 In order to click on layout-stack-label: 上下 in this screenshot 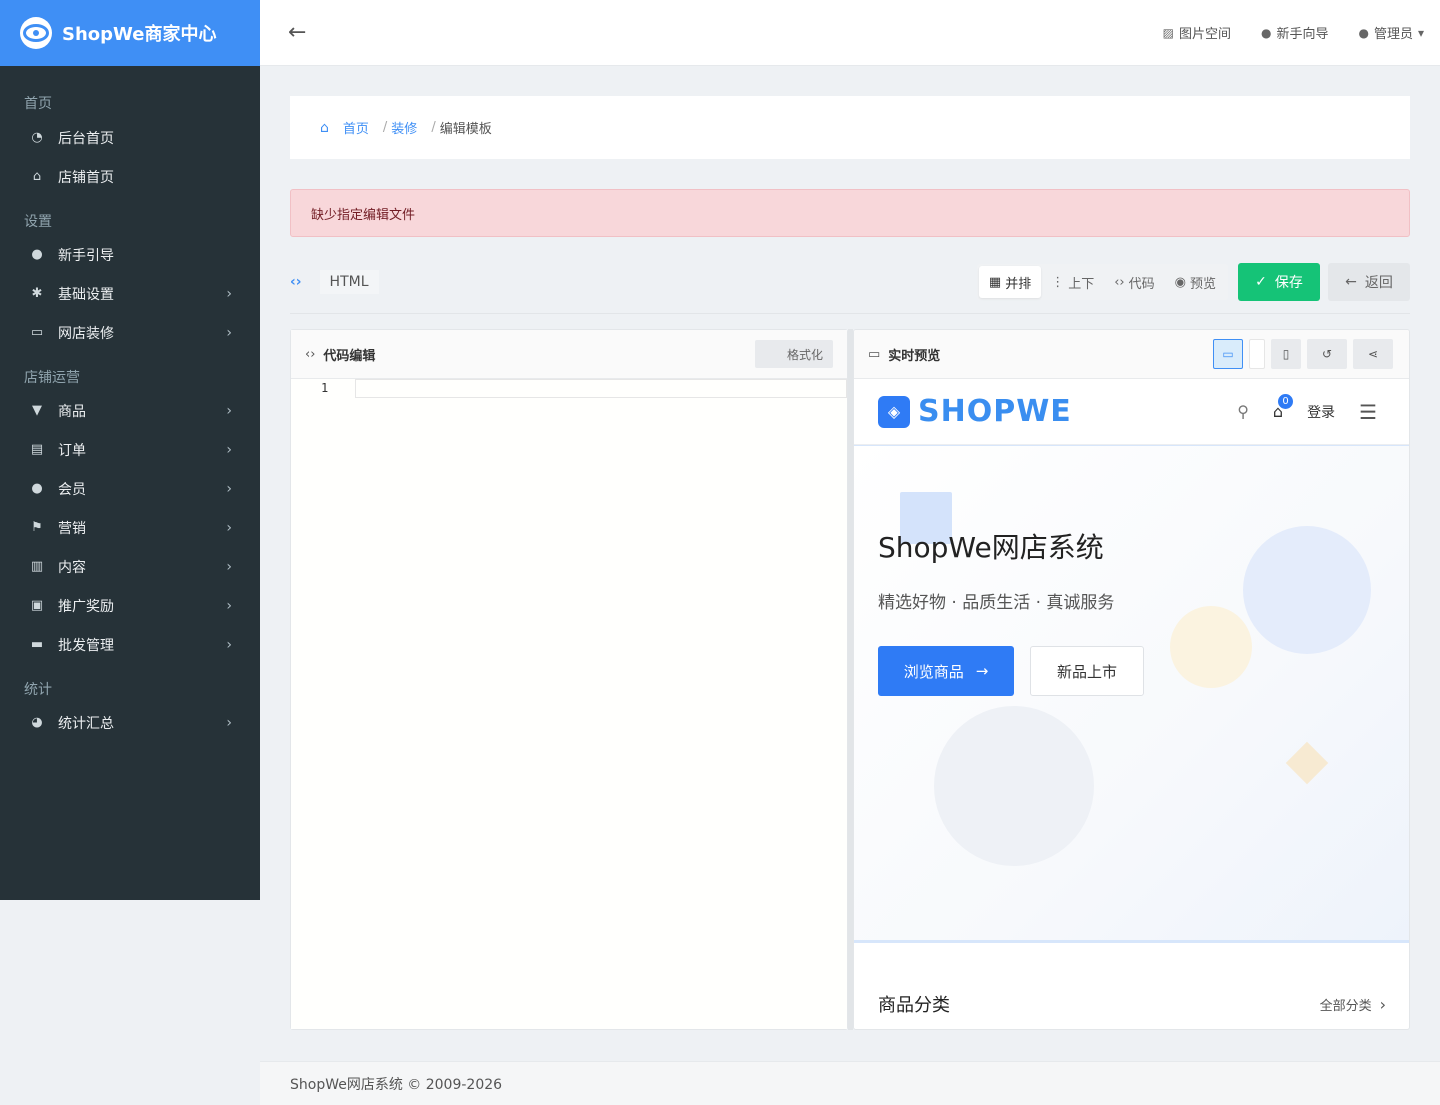, I will do `click(1081, 284)`.